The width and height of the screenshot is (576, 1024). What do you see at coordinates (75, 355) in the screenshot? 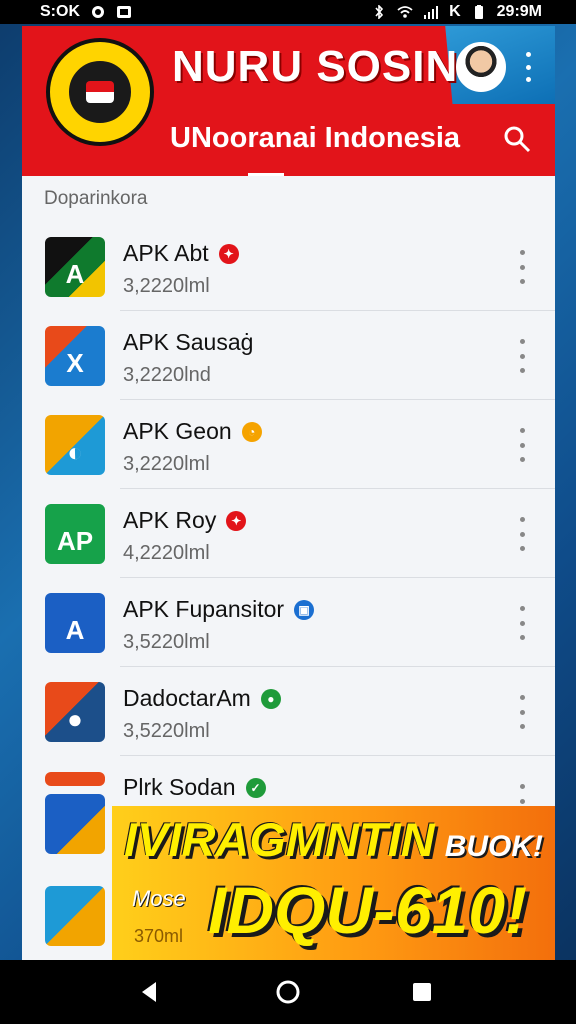
I see `app-icon: X` at bounding box center [75, 355].